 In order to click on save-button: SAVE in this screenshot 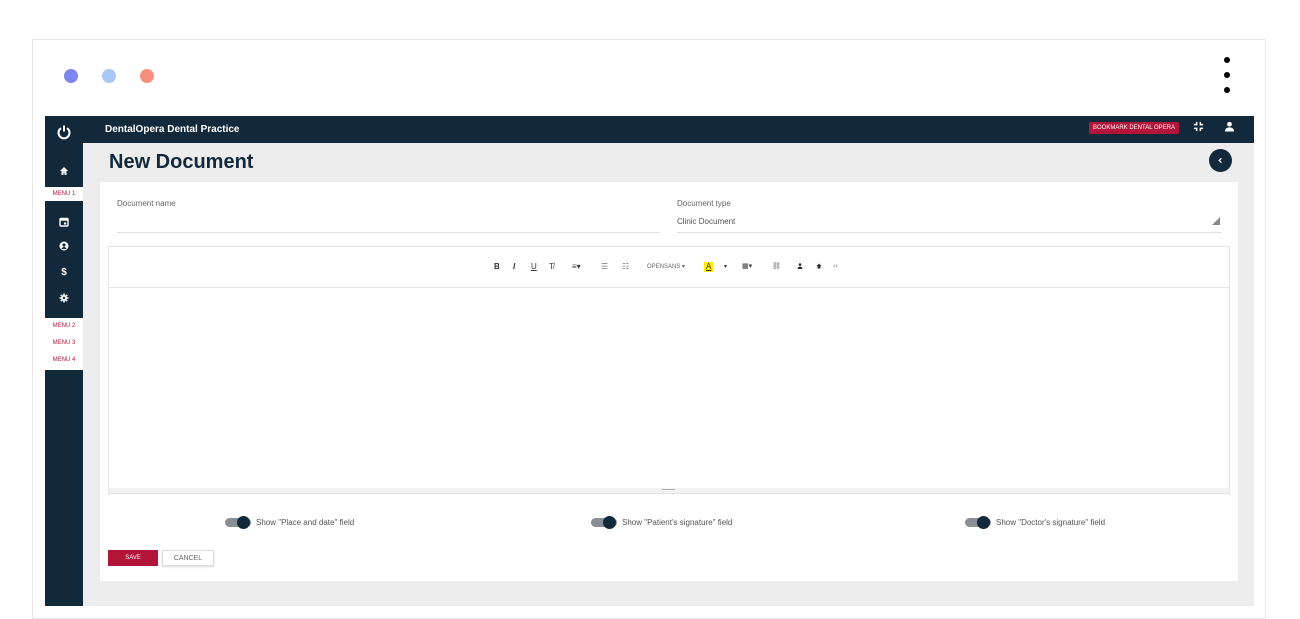, I will do `click(133, 558)`.